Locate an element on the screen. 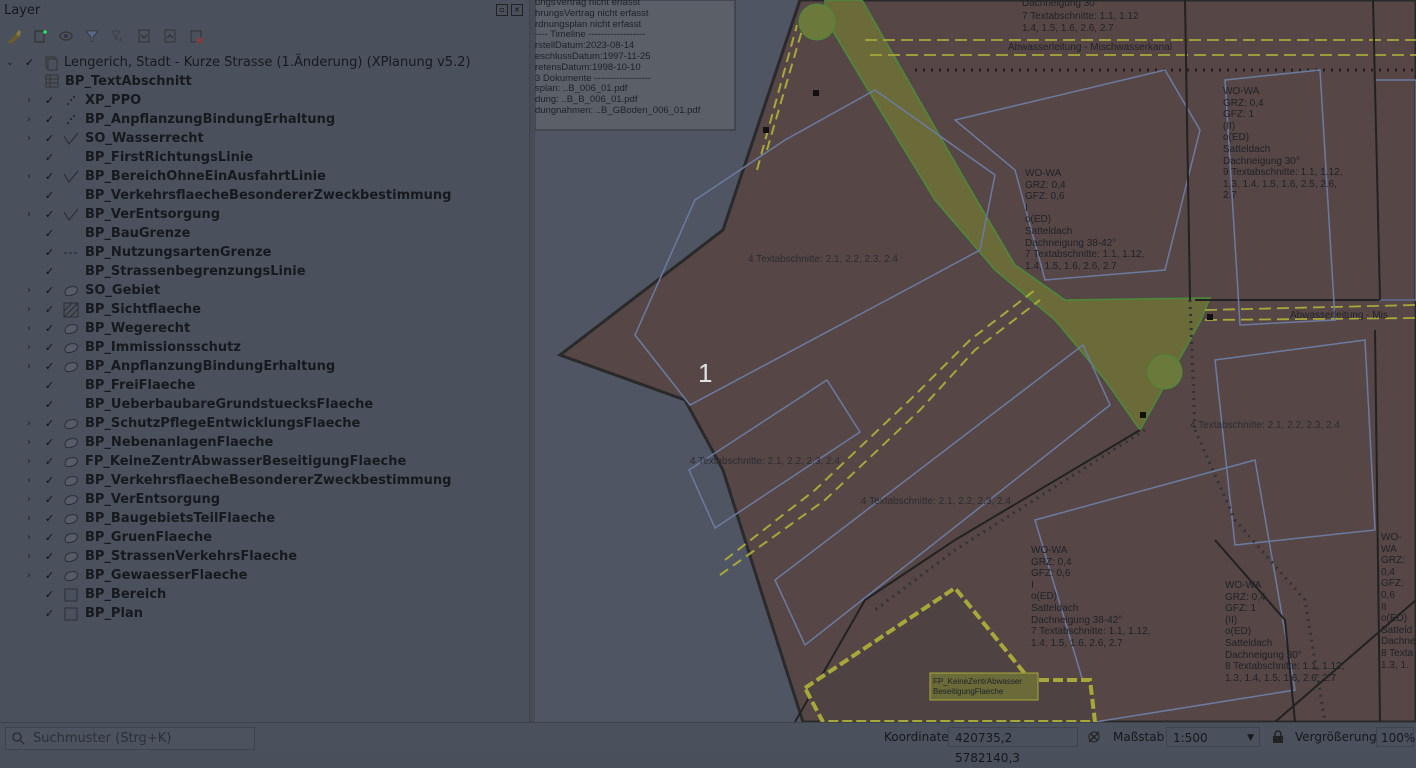 The width and height of the screenshot is (1416, 768). coordinate-field: 420735,2 5782140,3 is located at coordinates (1013, 746).